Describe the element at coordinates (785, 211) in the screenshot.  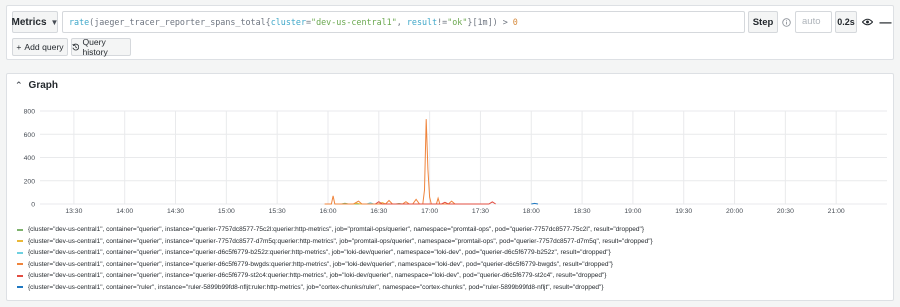
I see `x-tick-label: 20:30` at that location.